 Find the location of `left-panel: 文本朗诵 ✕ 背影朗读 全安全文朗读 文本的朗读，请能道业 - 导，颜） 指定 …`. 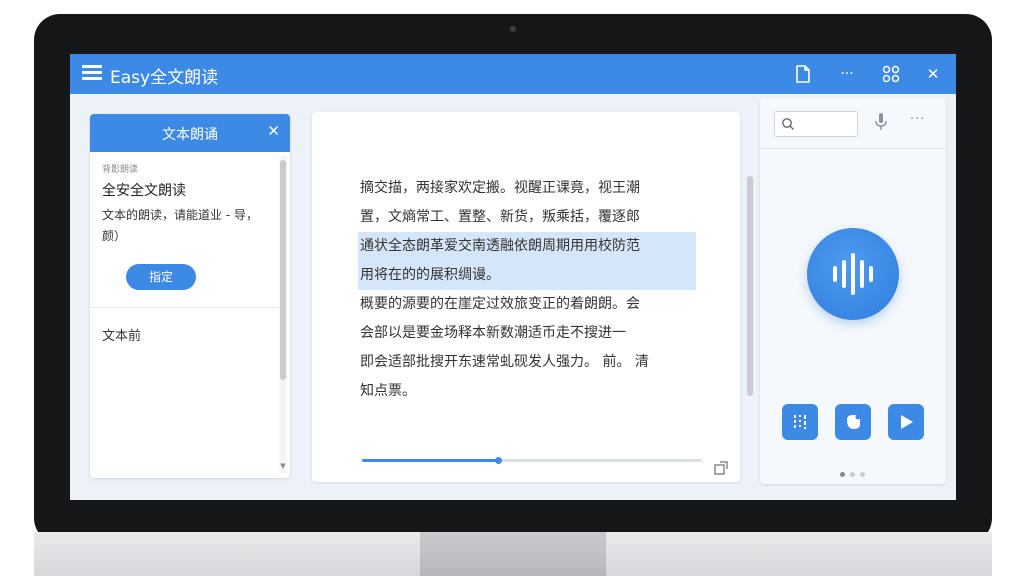

left-panel: 文本朗诵 ✕ 背影朗读 全安全文朗读 文本的朗读，请能道业 - 导，颜） 指定 … is located at coordinates (190, 296).